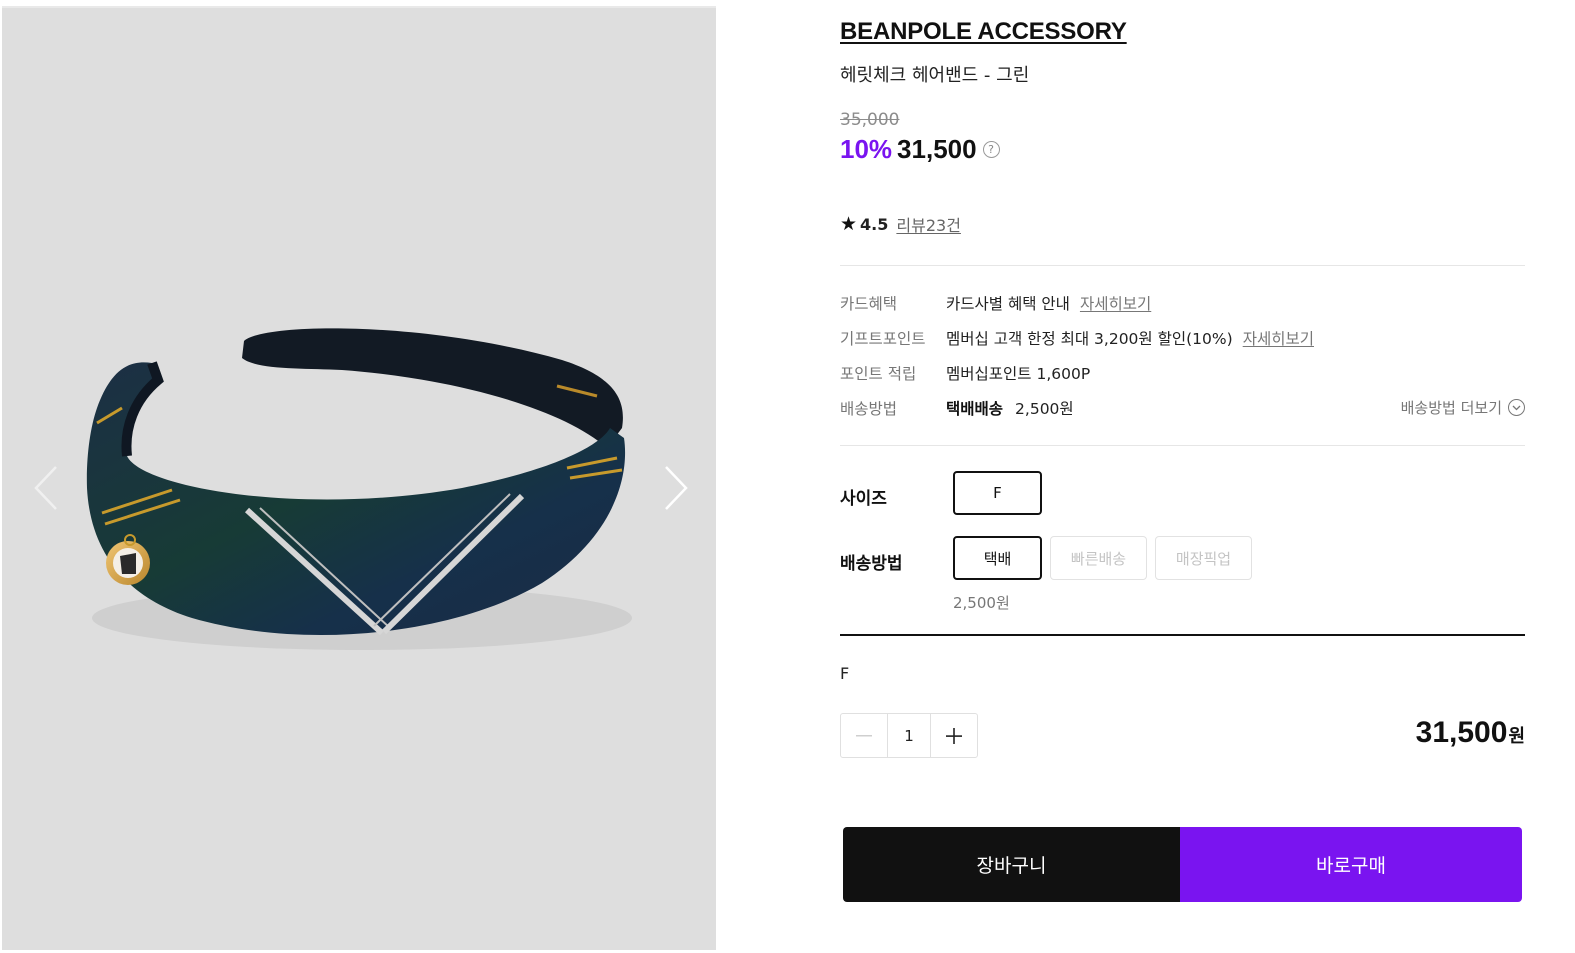  Describe the element at coordinates (870, 120) in the screenshot. I see `original-price: 35,000` at that location.